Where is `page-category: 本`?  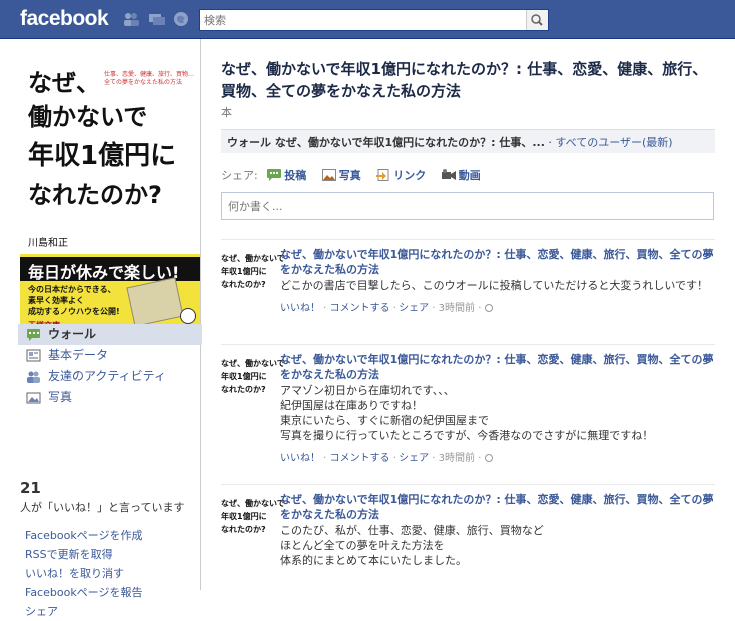 page-category: 本 is located at coordinates (226, 112).